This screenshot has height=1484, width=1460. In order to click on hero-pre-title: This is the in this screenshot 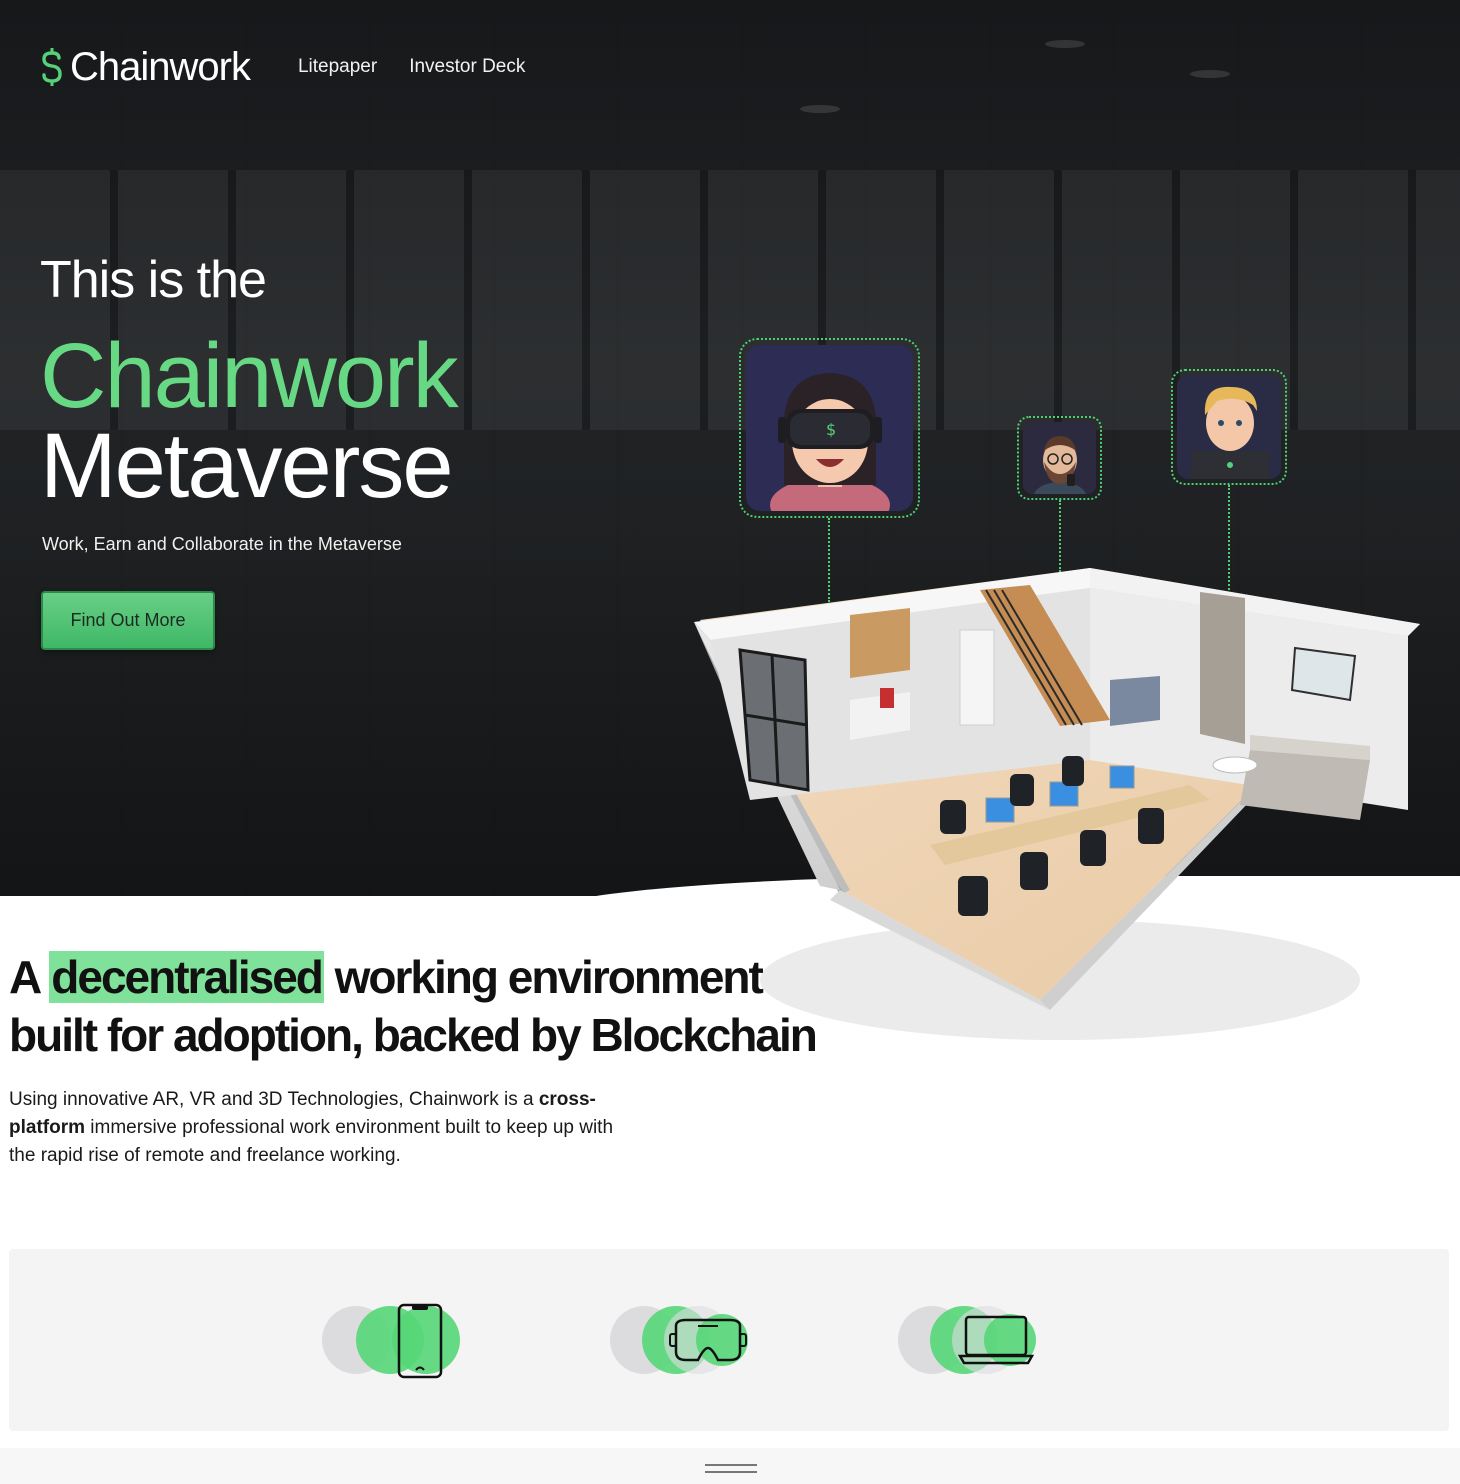, I will do `click(153, 280)`.